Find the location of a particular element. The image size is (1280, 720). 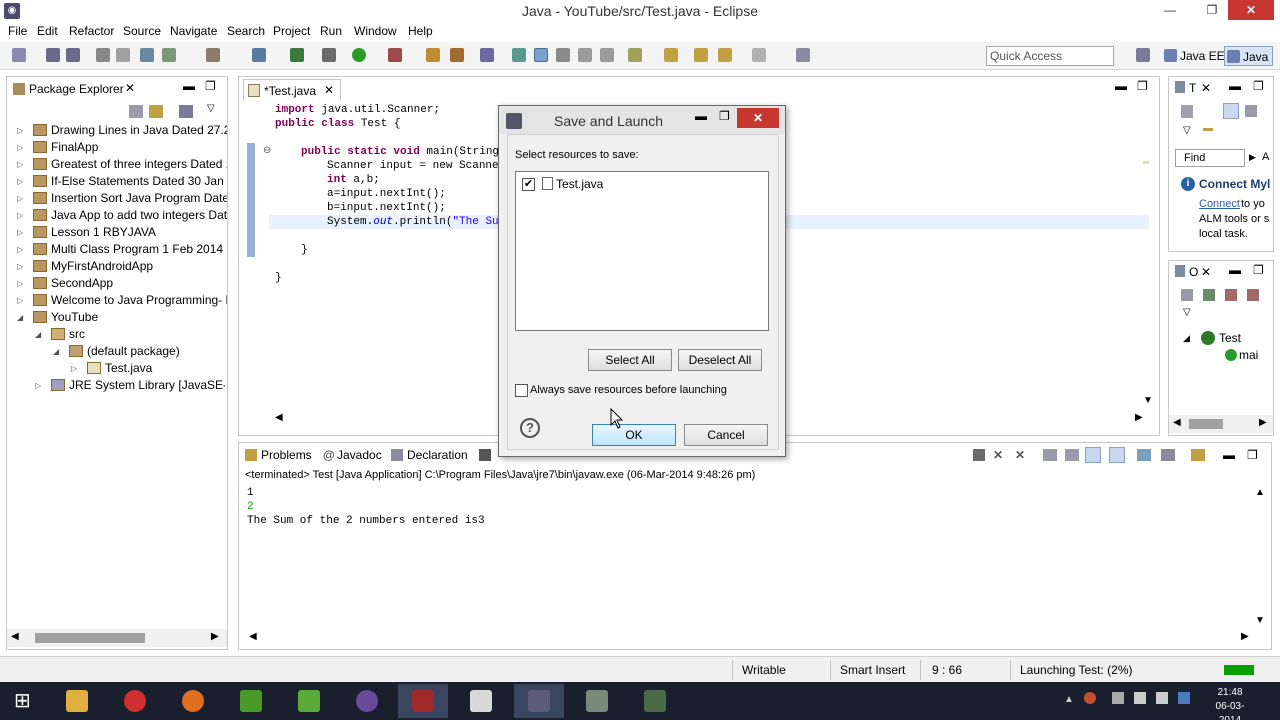

progress-indicator is located at coordinates (1239, 670).